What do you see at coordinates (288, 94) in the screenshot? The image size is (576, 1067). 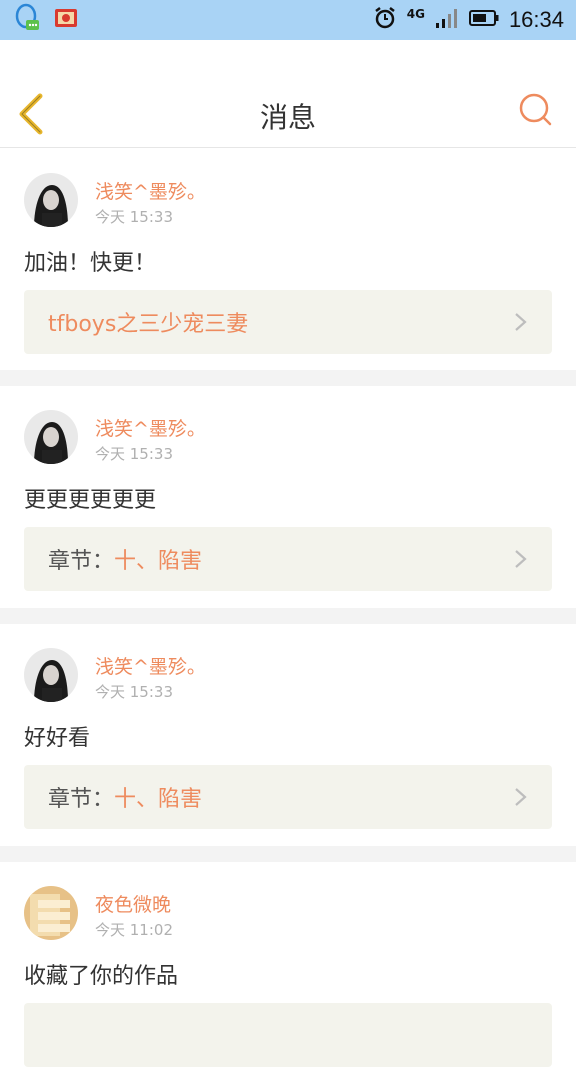 I see `header: 消息` at bounding box center [288, 94].